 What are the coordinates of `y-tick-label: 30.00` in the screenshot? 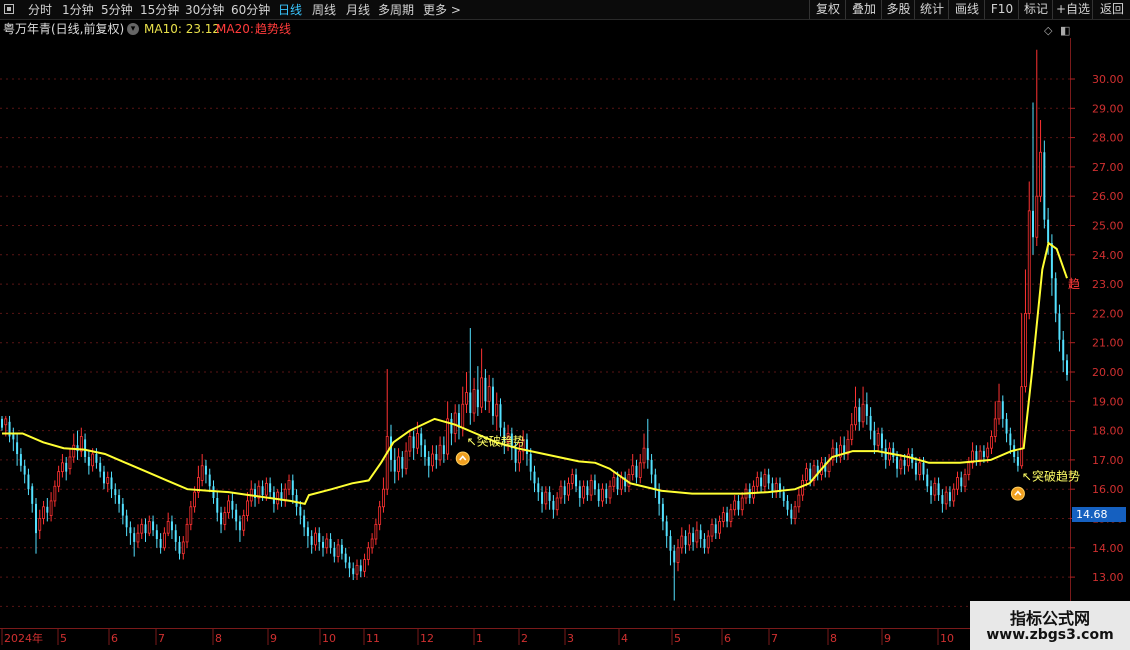 It's located at (1108, 79).